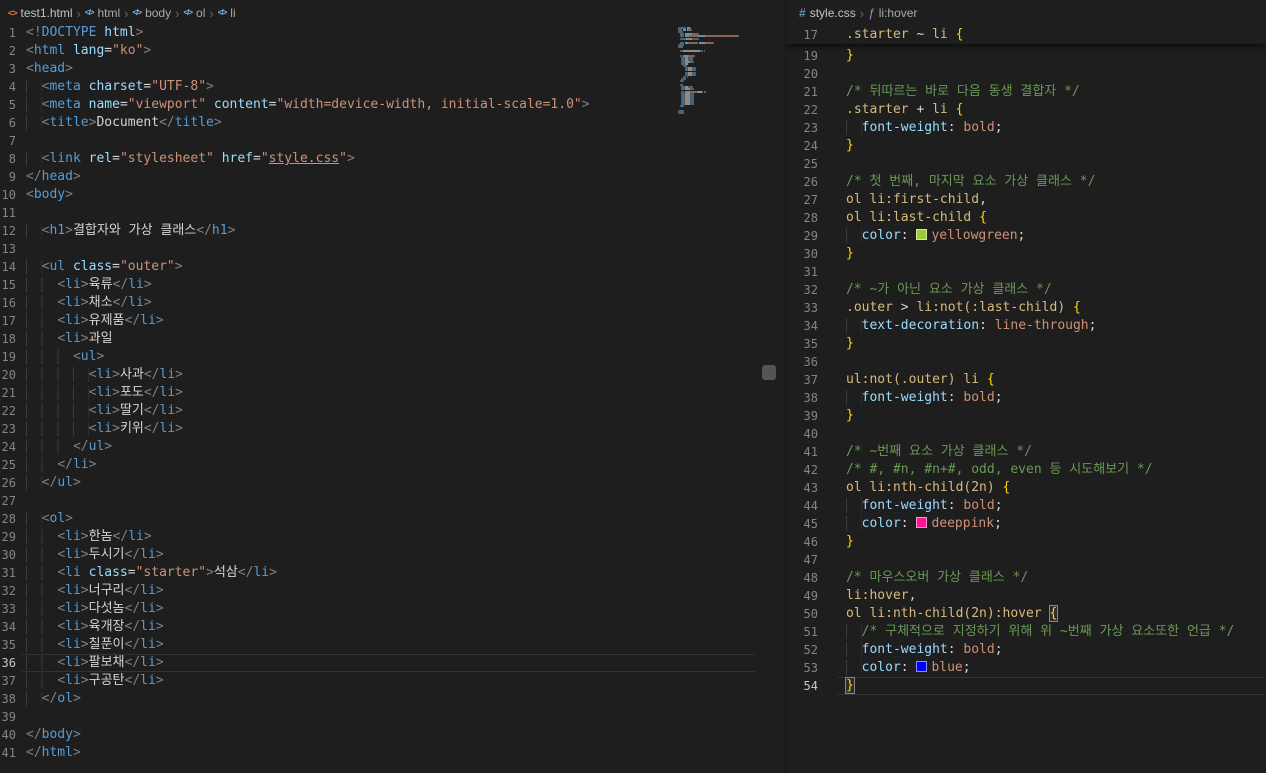  What do you see at coordinates (8, 465) in the screenshot?
I see `line-number: 25` at bounding box center [8, 465].